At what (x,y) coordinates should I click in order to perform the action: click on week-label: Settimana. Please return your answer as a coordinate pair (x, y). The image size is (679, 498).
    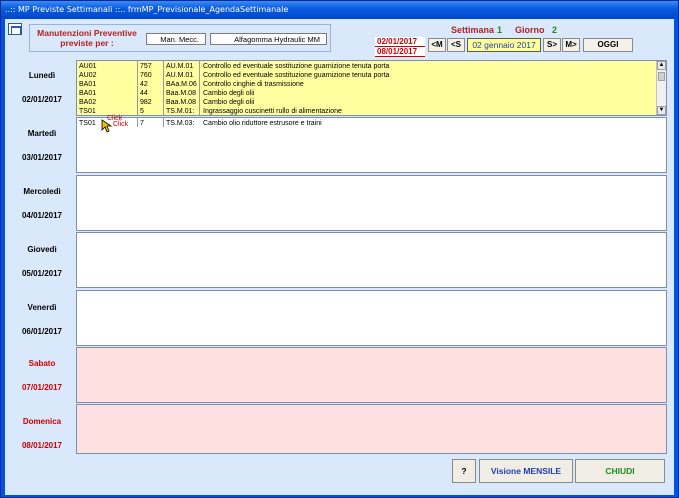
    Looking at the image, I should click on (473, 30).